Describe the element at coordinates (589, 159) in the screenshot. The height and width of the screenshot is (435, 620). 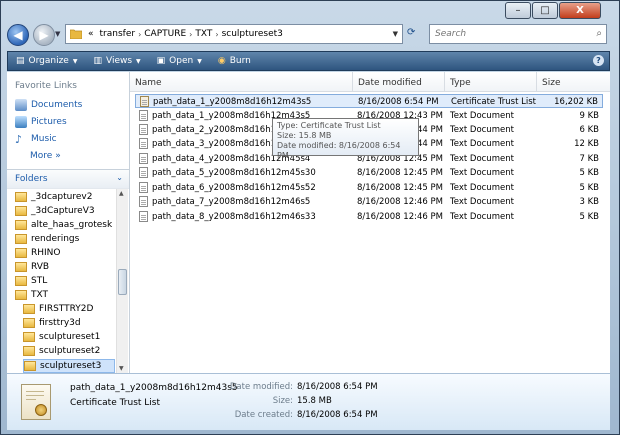
I see `file-size: 7 KB` at that location.